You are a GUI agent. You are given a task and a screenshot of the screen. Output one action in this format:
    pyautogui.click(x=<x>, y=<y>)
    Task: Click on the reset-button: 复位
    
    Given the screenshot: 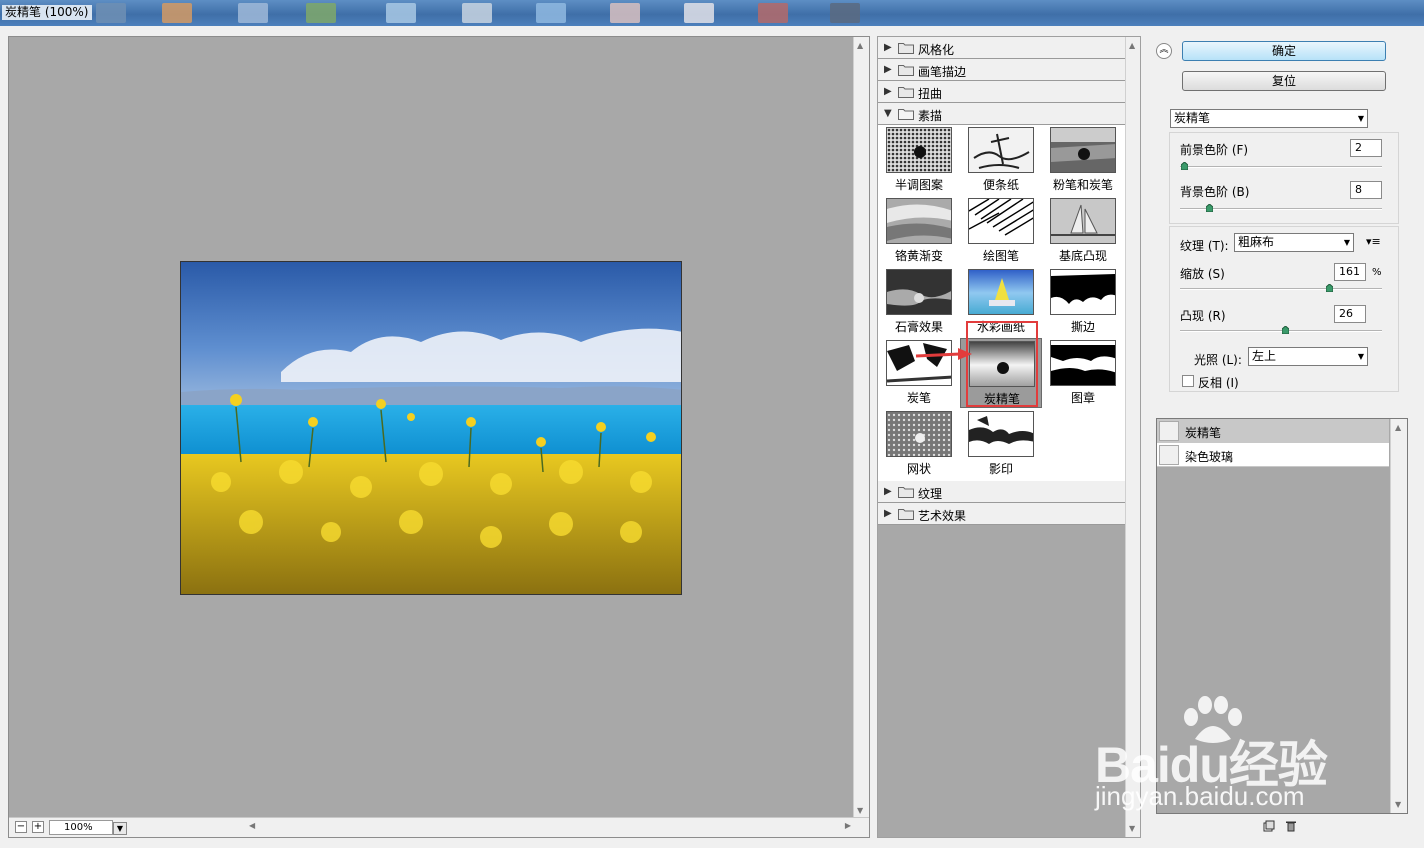 What is the action you would take?
    pyautogui.click(x=1284, y=81)
    